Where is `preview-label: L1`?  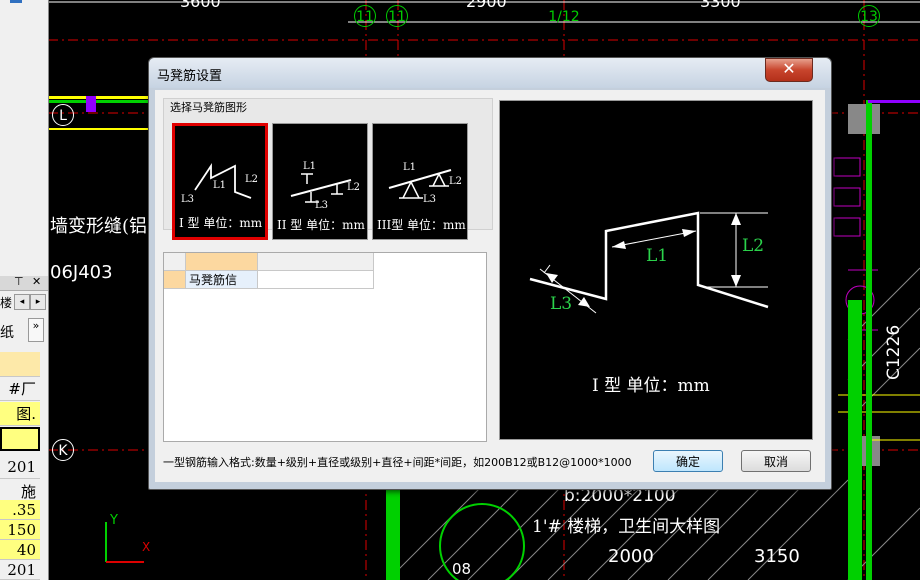 preview-label: L1 is located at coordinates (657, 256).